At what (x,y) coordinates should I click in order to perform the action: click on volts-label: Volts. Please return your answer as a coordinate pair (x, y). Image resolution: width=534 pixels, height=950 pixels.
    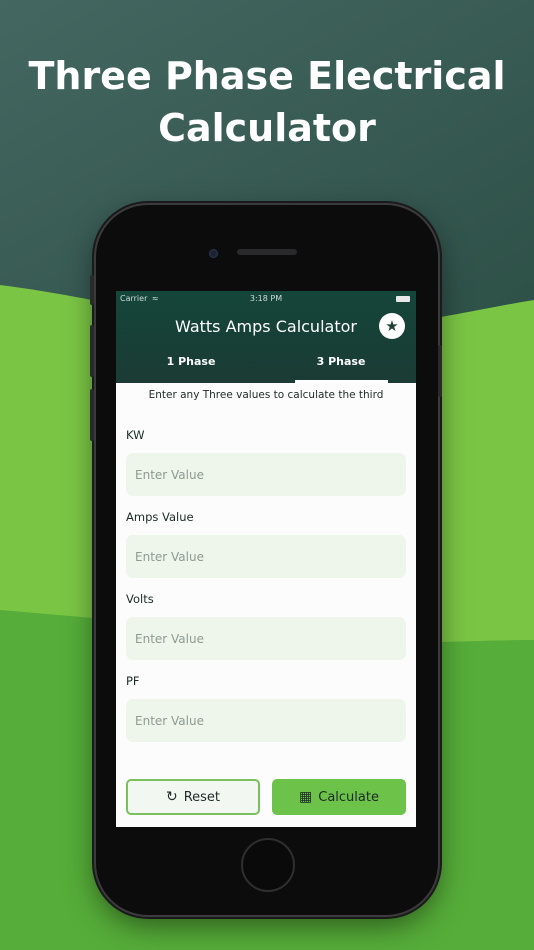
    Looking at the image, I should click on (140, 599).